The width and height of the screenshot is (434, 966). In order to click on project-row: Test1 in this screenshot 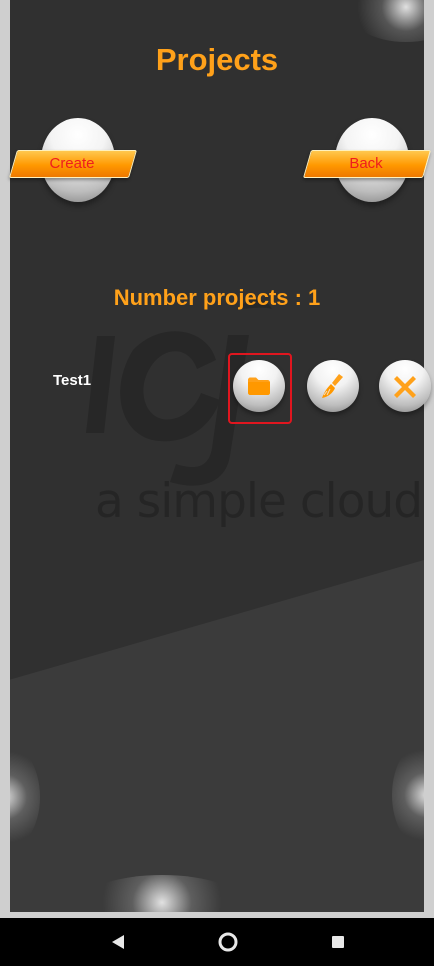, I will do `click(238, 391)`.